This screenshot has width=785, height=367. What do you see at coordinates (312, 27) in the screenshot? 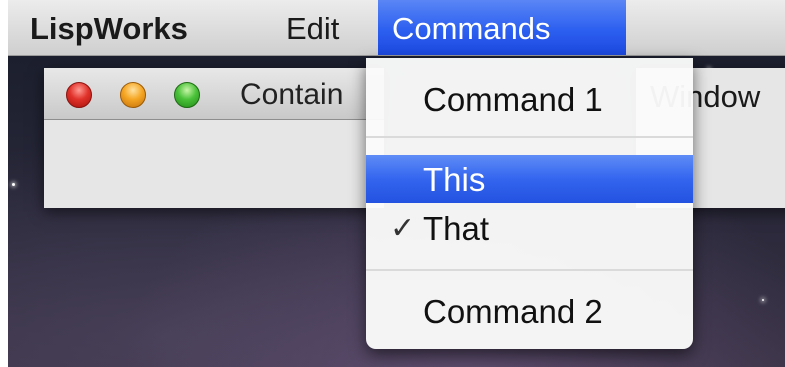
I see `menu-edit: Edit` at bounding box center [312, 27].